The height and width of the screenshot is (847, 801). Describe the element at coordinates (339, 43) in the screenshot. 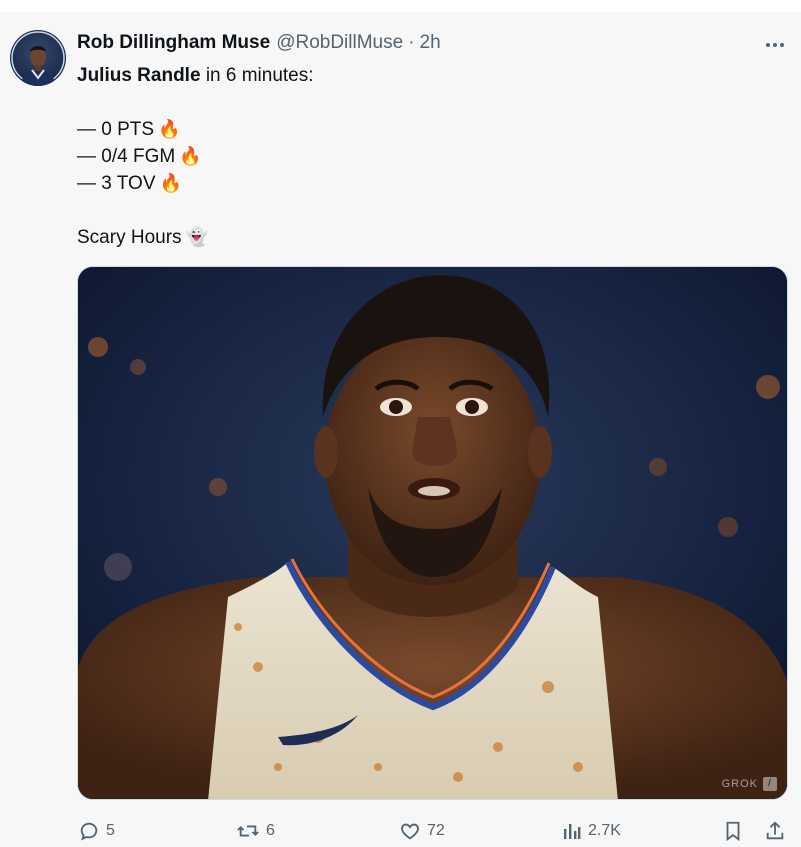

I see `author-handle: @RobDillMuse` at that location.